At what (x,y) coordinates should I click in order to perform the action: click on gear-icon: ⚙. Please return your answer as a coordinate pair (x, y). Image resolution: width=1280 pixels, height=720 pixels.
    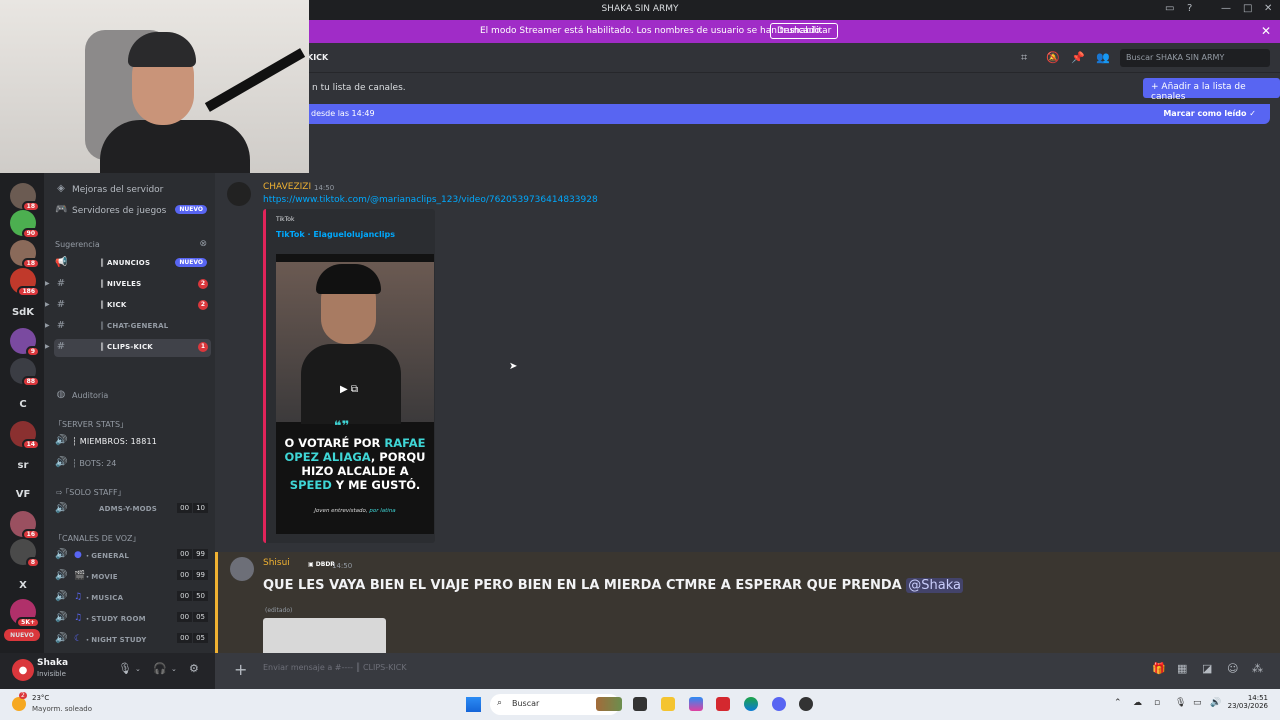
    Looking at the image, I should click on (194, 668).